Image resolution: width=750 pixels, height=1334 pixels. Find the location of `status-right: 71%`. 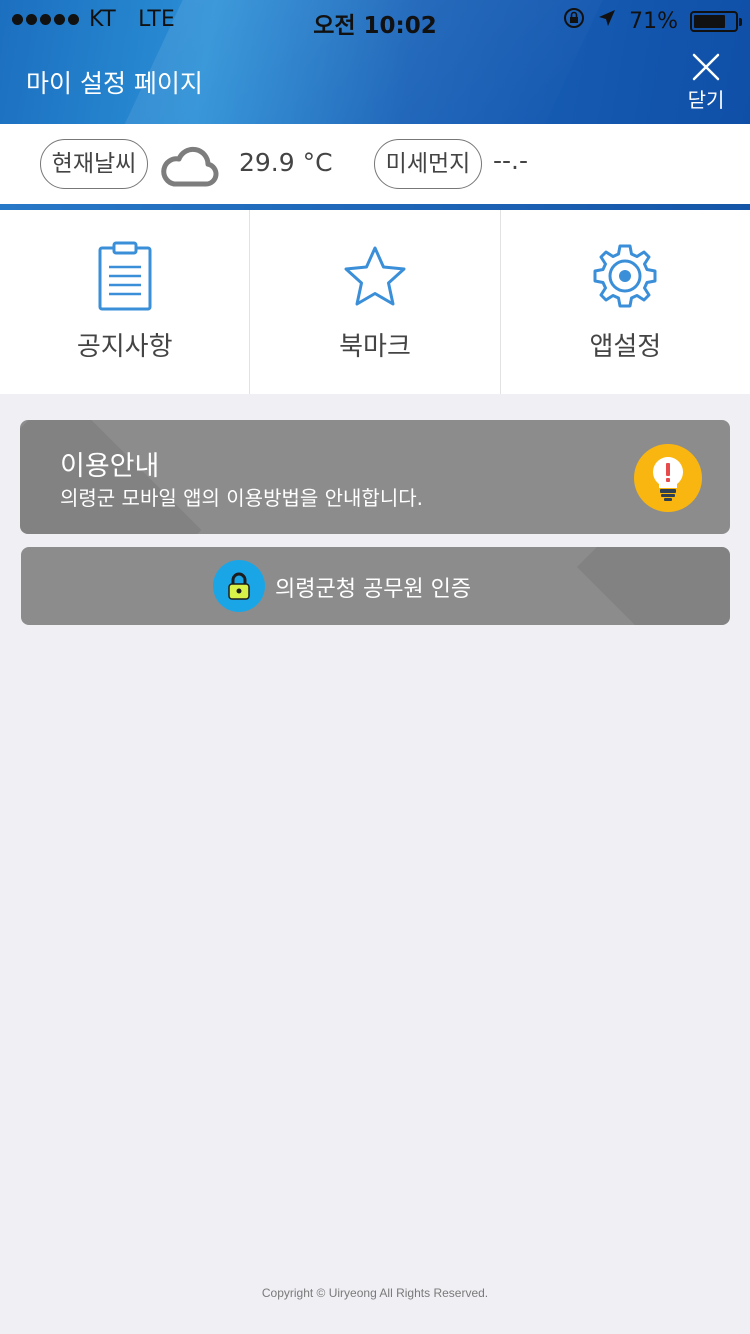

status-right: 71% is located at coordinates (652, 21).